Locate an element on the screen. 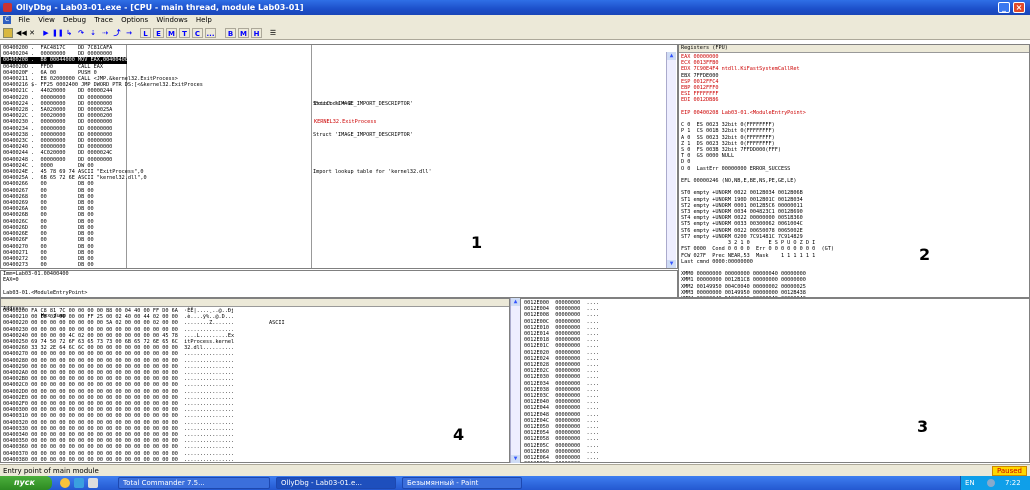 The image size is (1030, 490). registers-header: Registers (FPU) is located at coordinates (854, 49).